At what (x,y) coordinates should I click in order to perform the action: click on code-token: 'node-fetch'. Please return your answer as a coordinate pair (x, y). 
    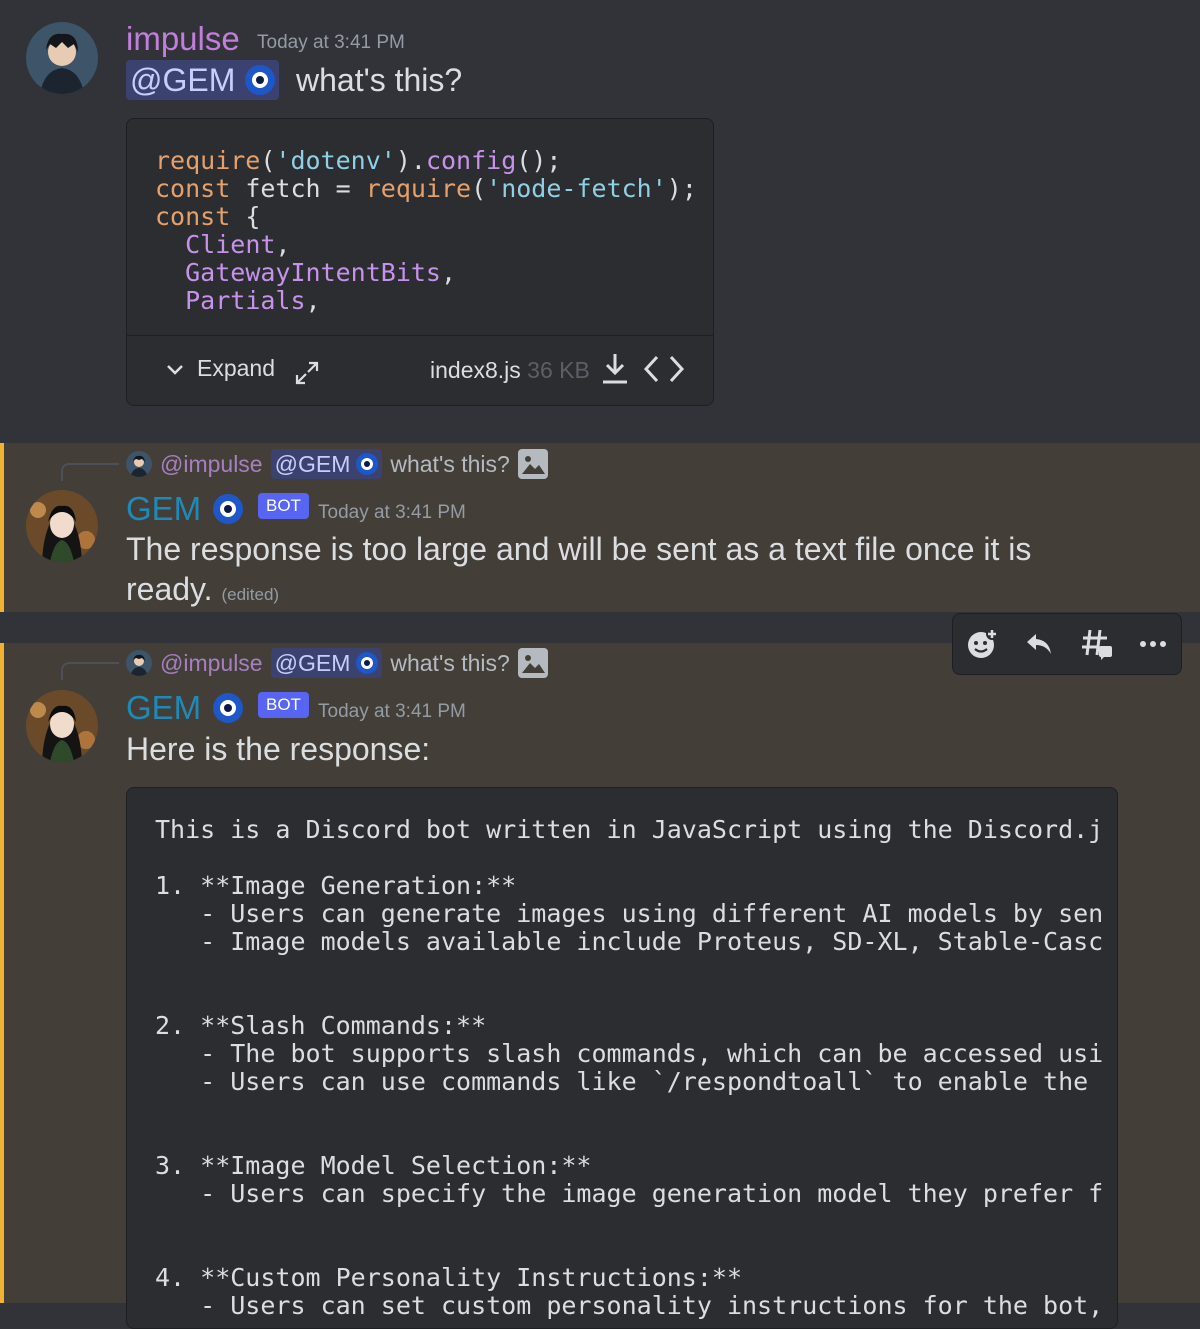
    Looking at the image, I should click on (576, 188).